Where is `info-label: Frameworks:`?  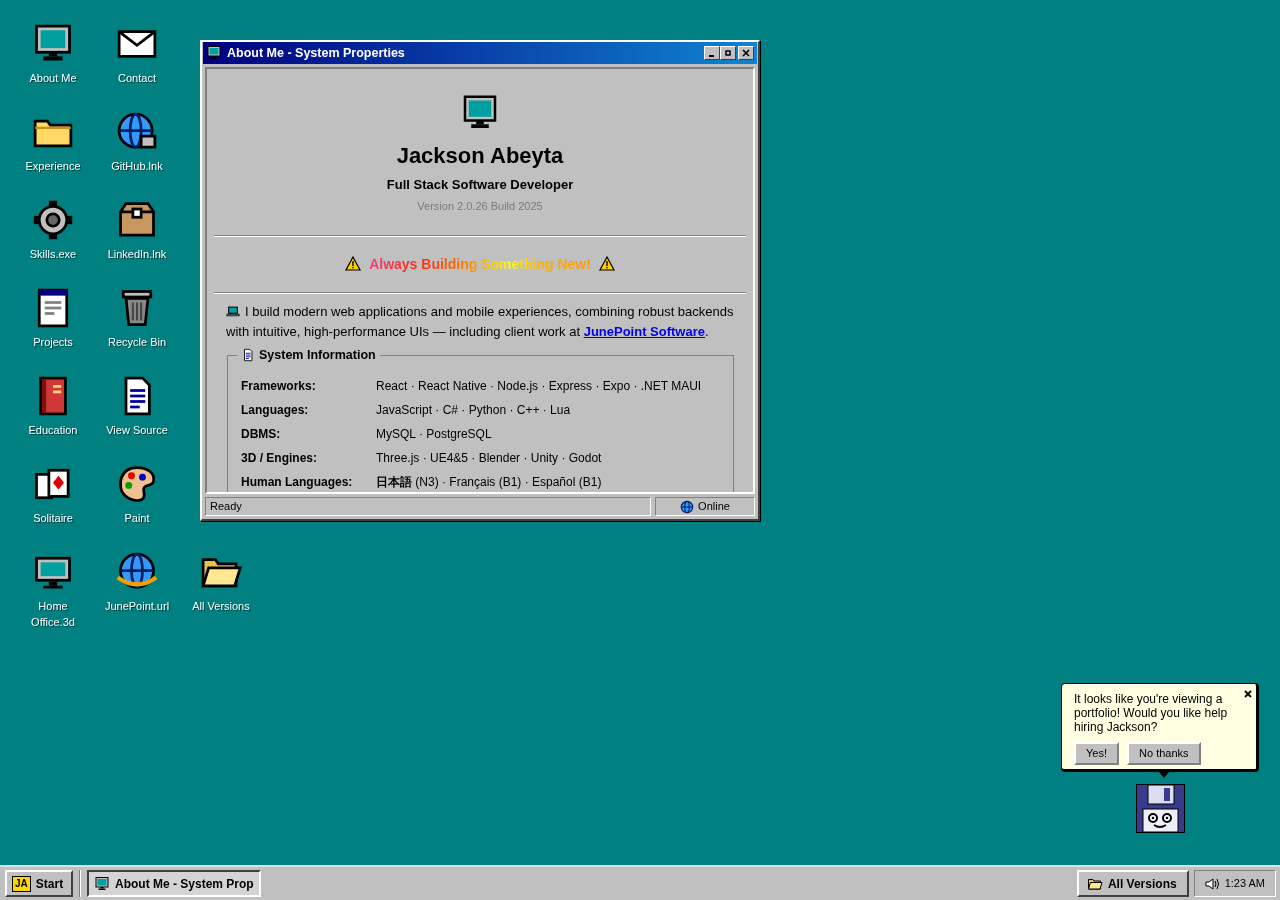
info-label: Frameworks: is located at coordinates (279, 387).